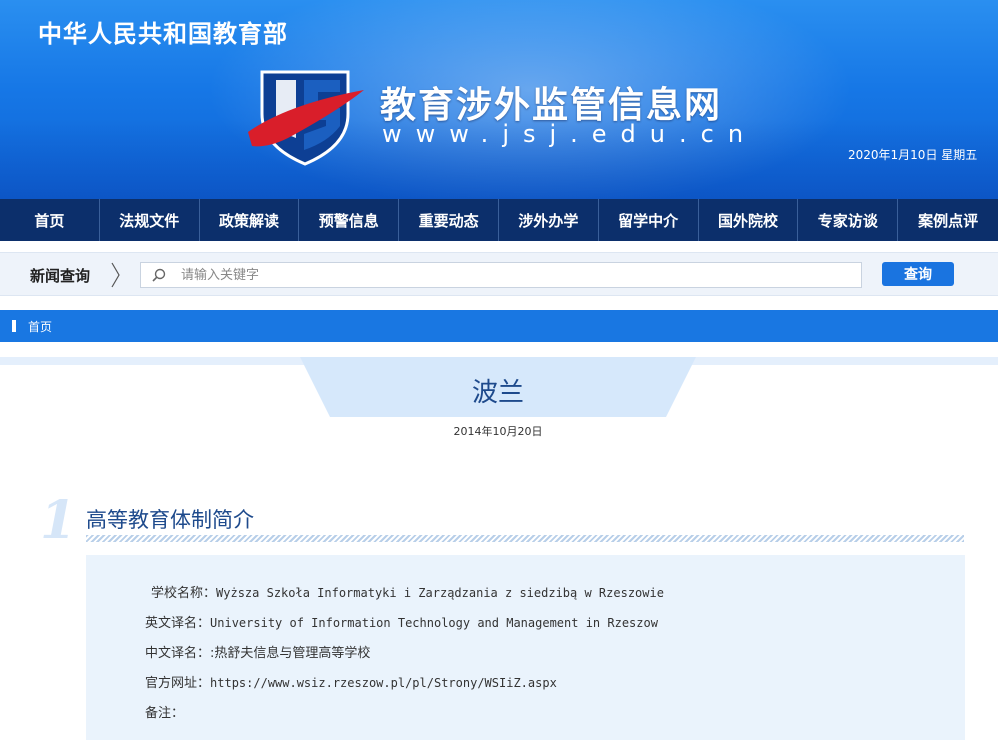 The width and height of the screenshot is (998, 740). What do you see at coordinates (499, 326) in the screenshot?
I see `breadcrumb: 首页` at bounding box center [499, 326].